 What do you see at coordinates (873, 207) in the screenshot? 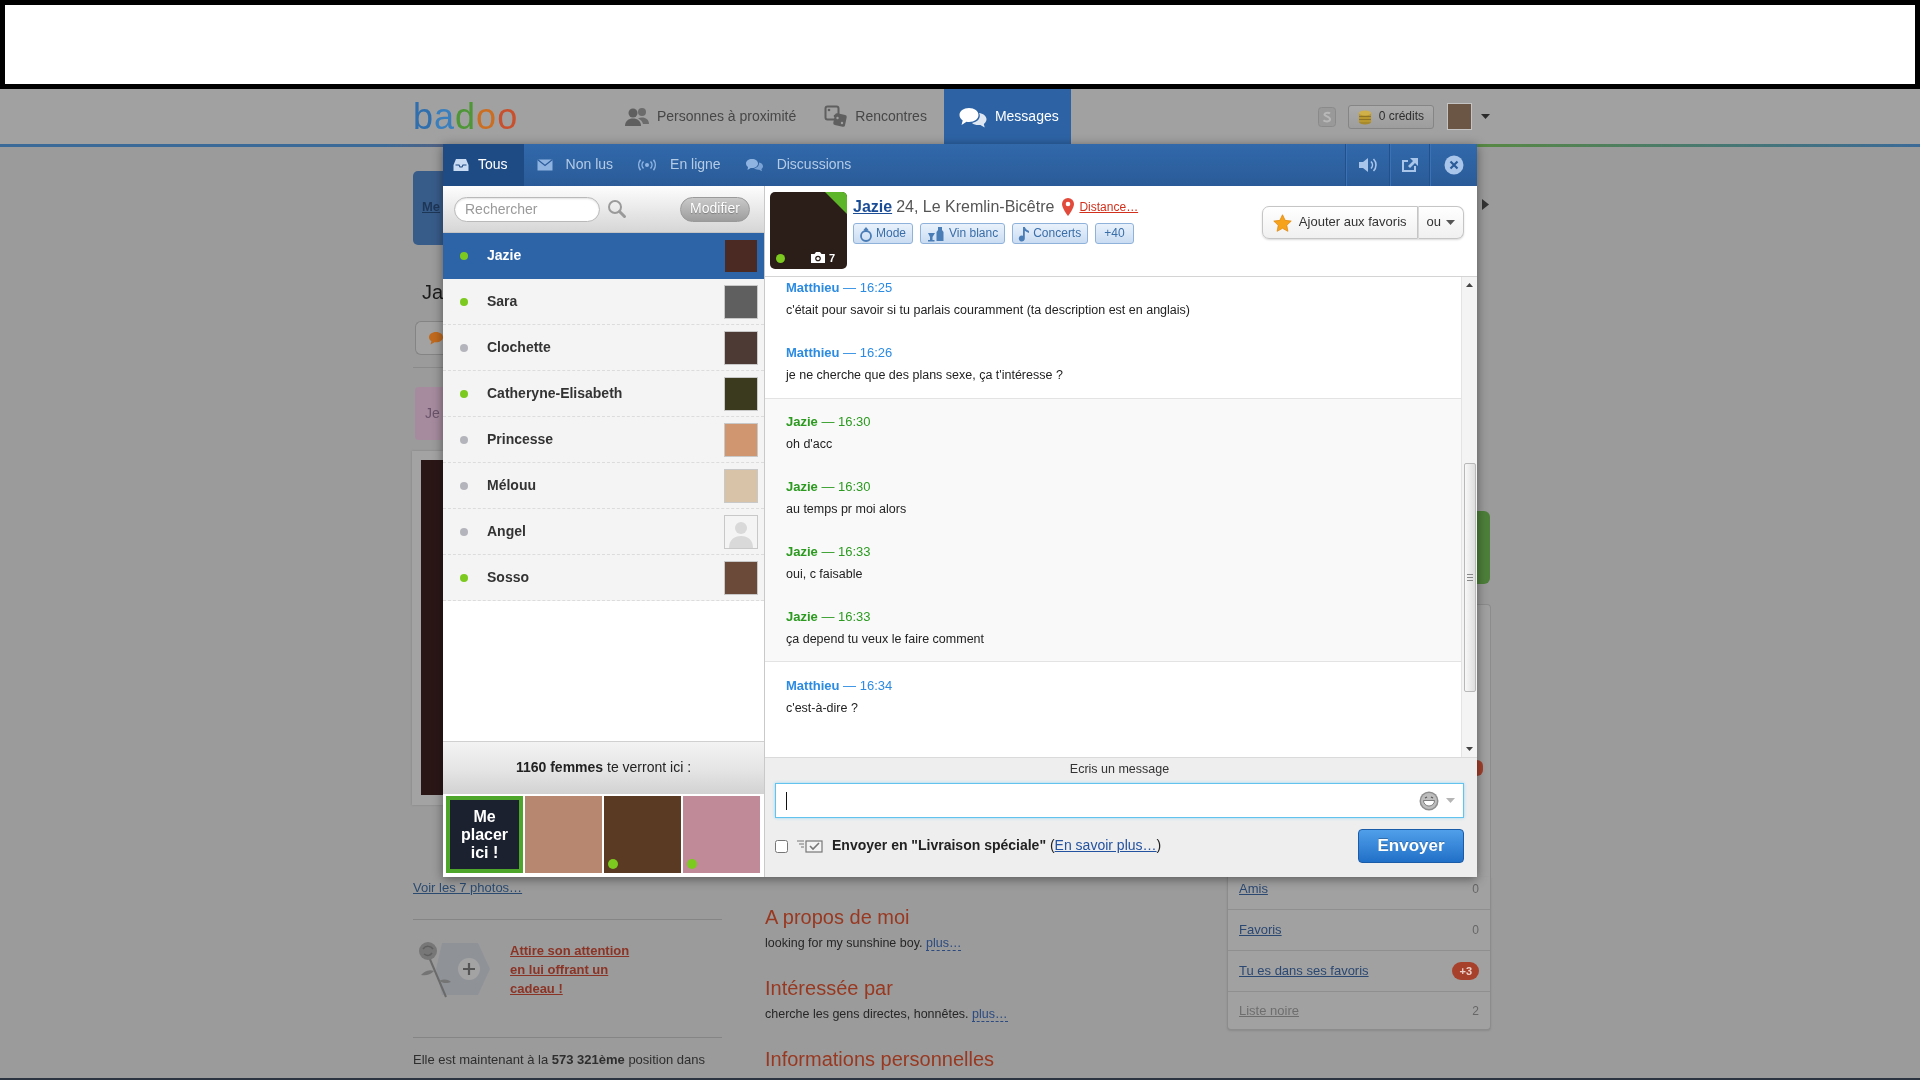
I see `profile-name-link: Jazie` at bounding box center [873, 207].